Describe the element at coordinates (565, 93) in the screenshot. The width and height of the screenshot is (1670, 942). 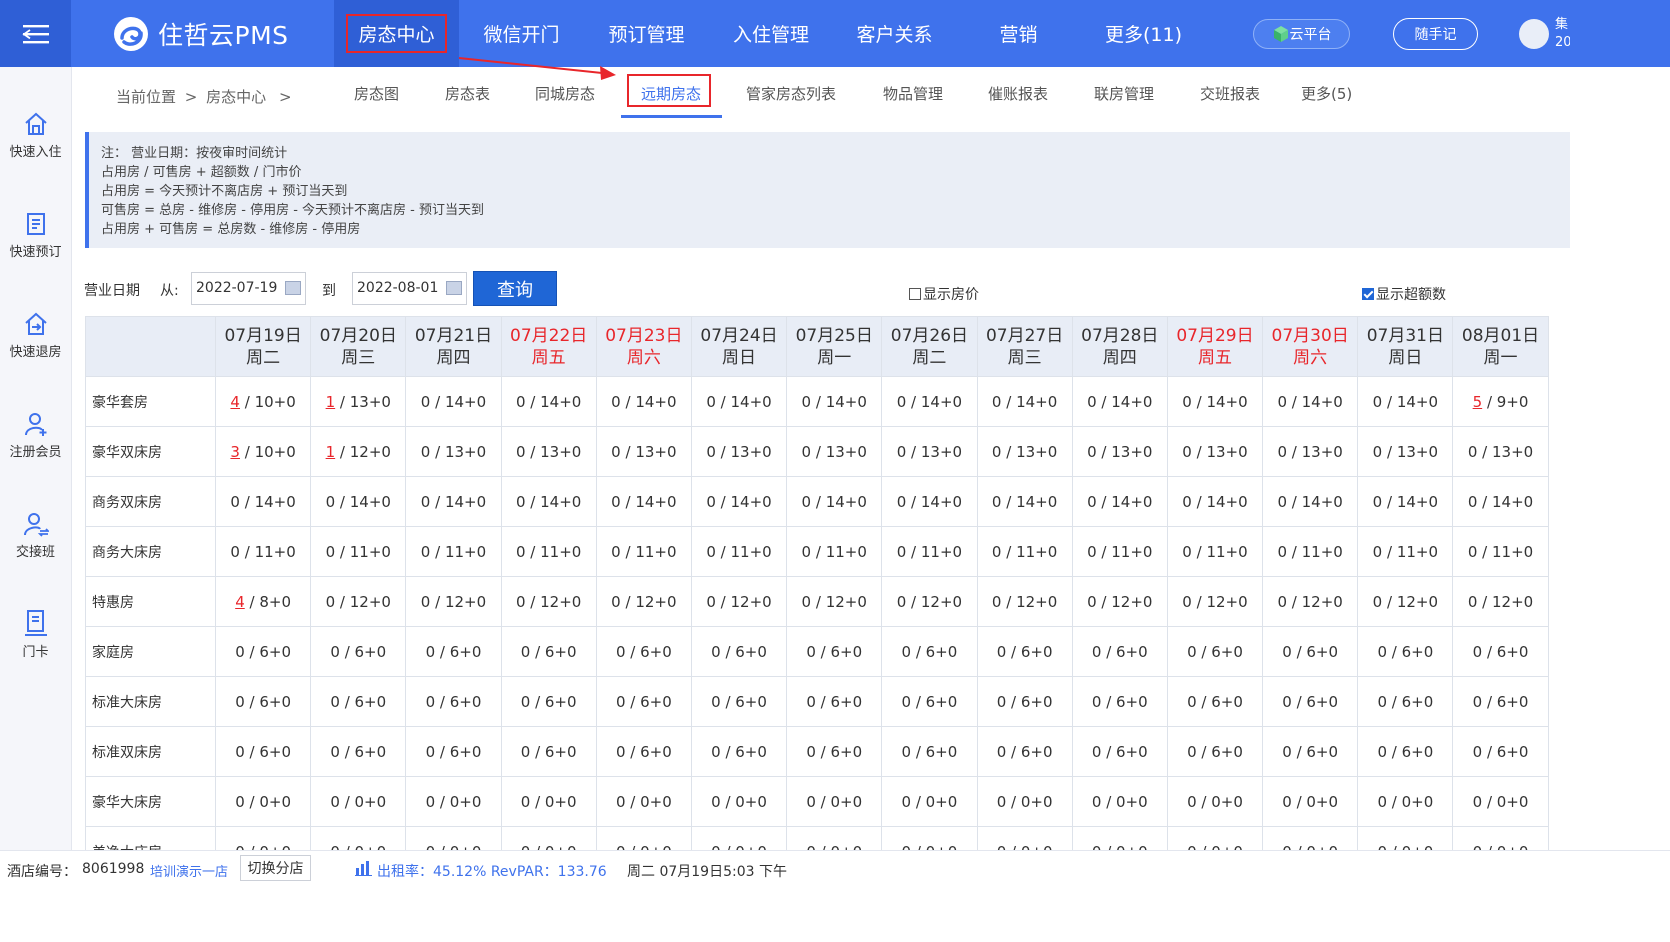
I see `tab-city-rooms: 同城房态` at that location.